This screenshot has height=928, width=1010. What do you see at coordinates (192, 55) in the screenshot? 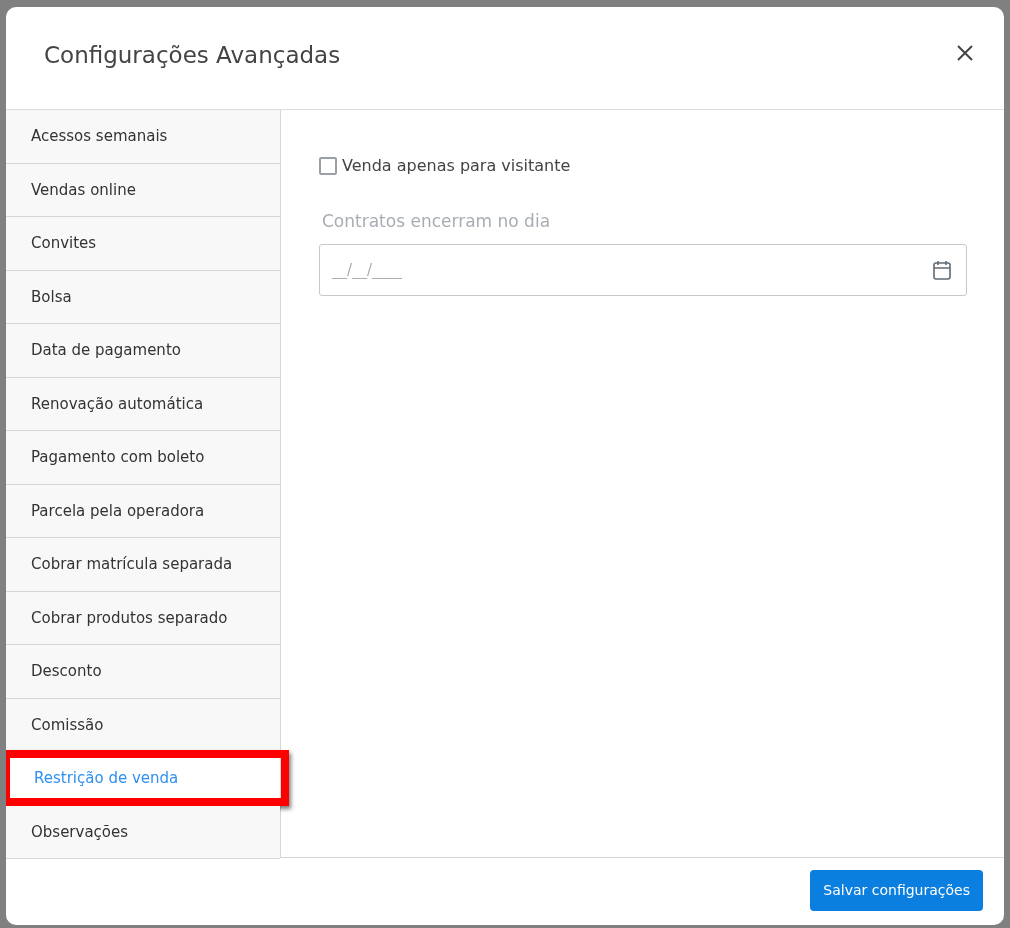
I see `dialog-title: Configurações Avançadas` at bounding box center [192, 55].